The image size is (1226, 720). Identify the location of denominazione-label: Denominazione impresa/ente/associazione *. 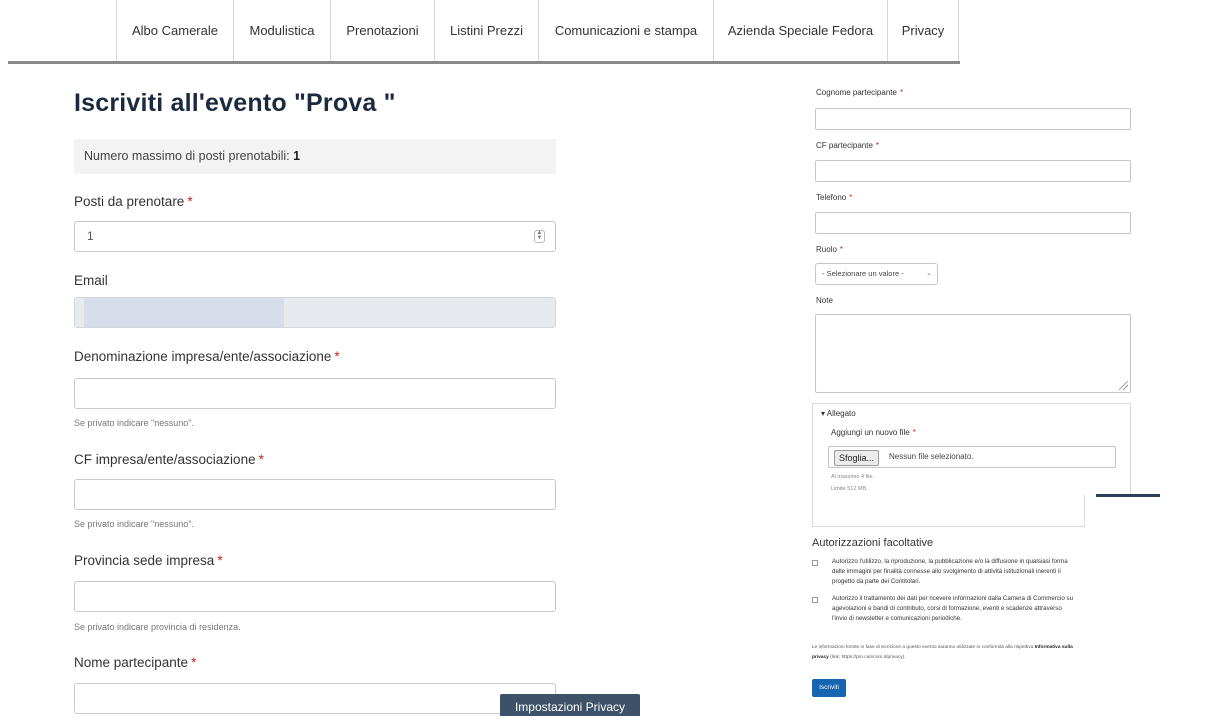
(207, 356).